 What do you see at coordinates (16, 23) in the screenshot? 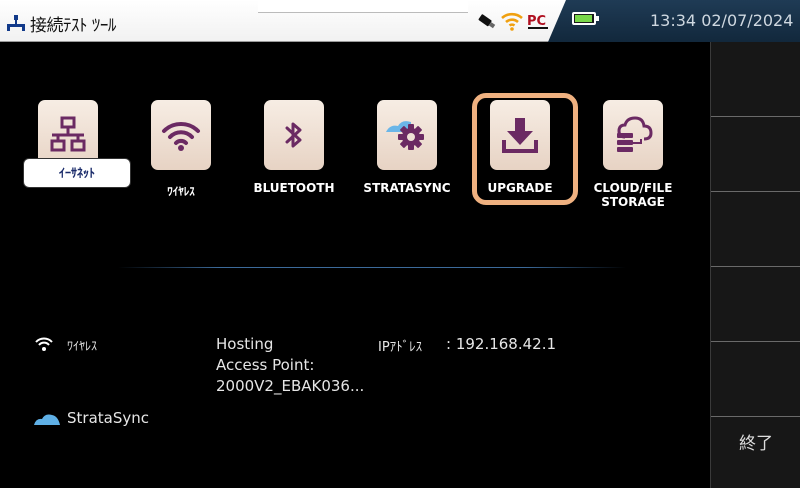
I see `network-app-icon` at bounding box center [16, 23].